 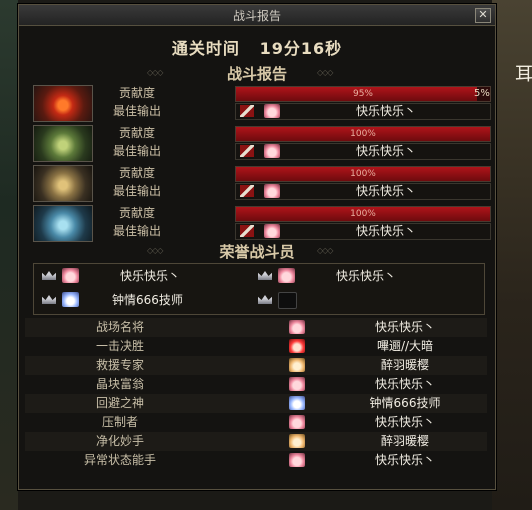 I want to click on award-player-name: 嗶逦//大暗, so click(x=405, y=346).